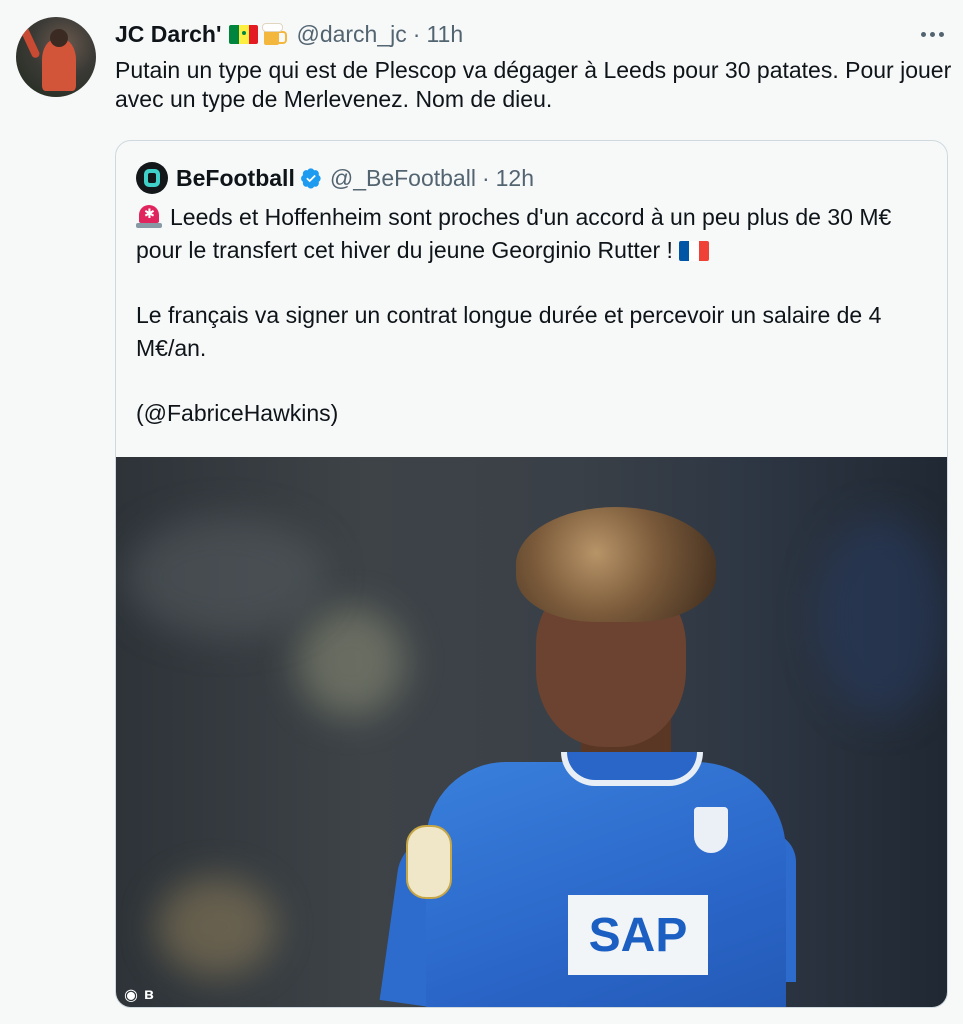 The image size is (963, 1024). Describe the element at coordinates (711, 830) in the screenshot. I see `club-crest-icon` at that location.